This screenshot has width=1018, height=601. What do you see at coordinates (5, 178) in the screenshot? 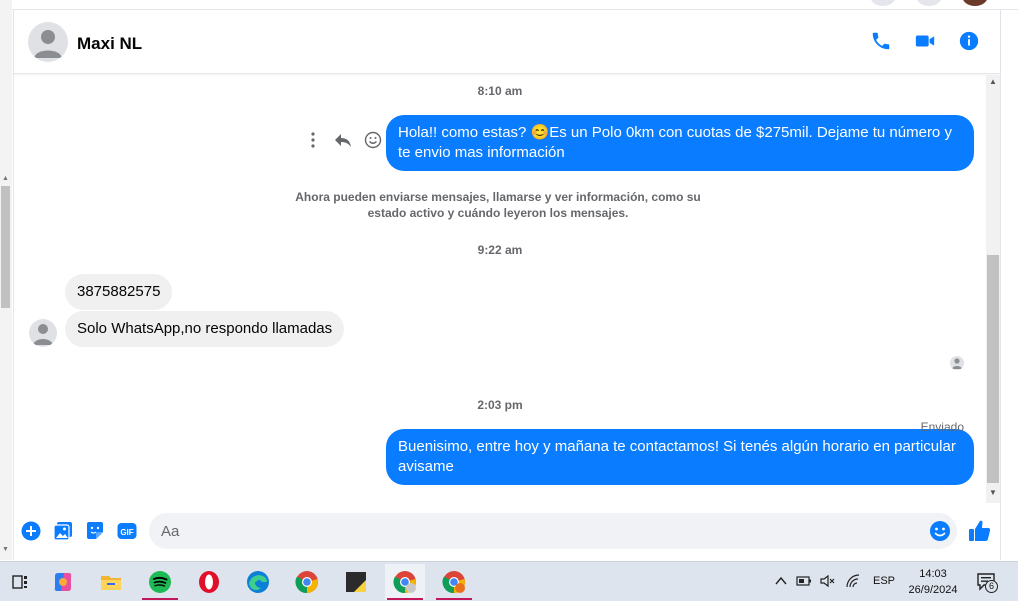
I see `scroll-up-arrow: ▲` at bounding box center [5, 178].